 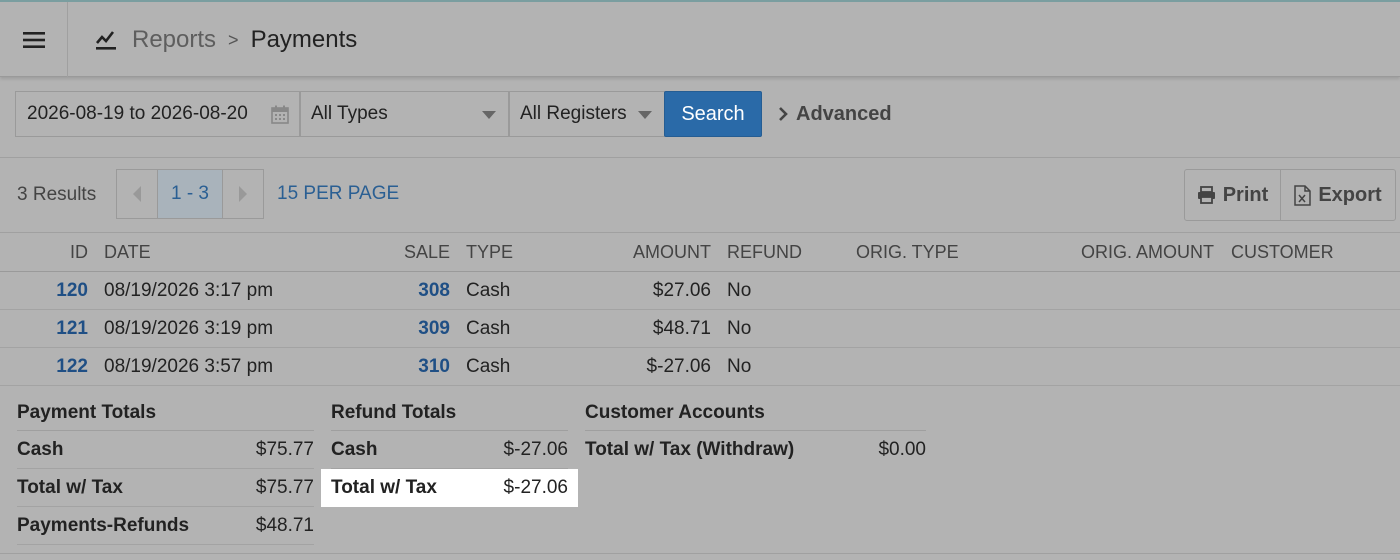 What do you see at coordinates (902, 449) in the screenshot?
I see `totals-value: $0.00` at bounding box center [902, 449].